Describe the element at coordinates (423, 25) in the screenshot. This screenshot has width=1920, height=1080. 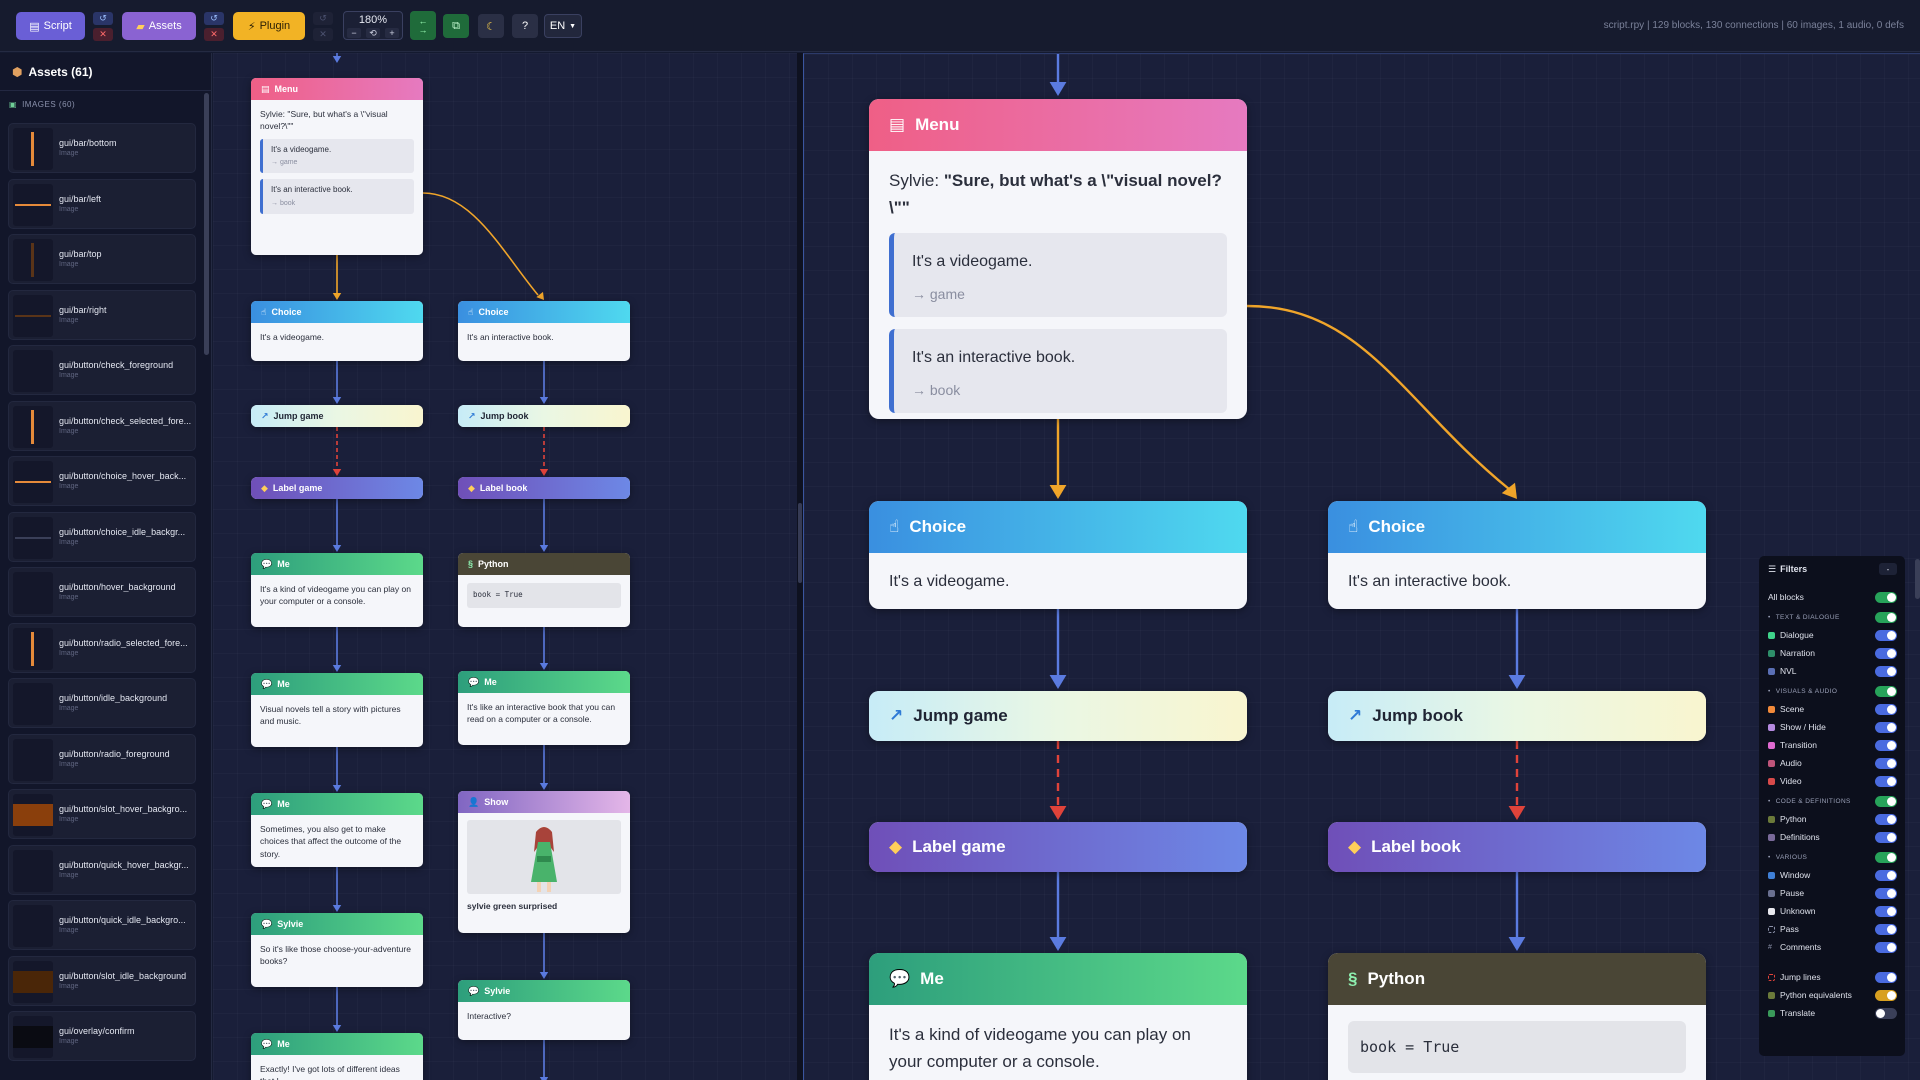
I see `swap-arrows-button: ← →` at that location.